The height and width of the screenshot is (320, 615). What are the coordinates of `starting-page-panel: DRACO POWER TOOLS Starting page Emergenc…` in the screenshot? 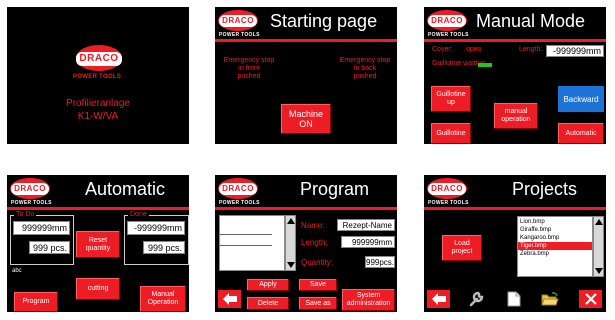 It's located at (306, 75).